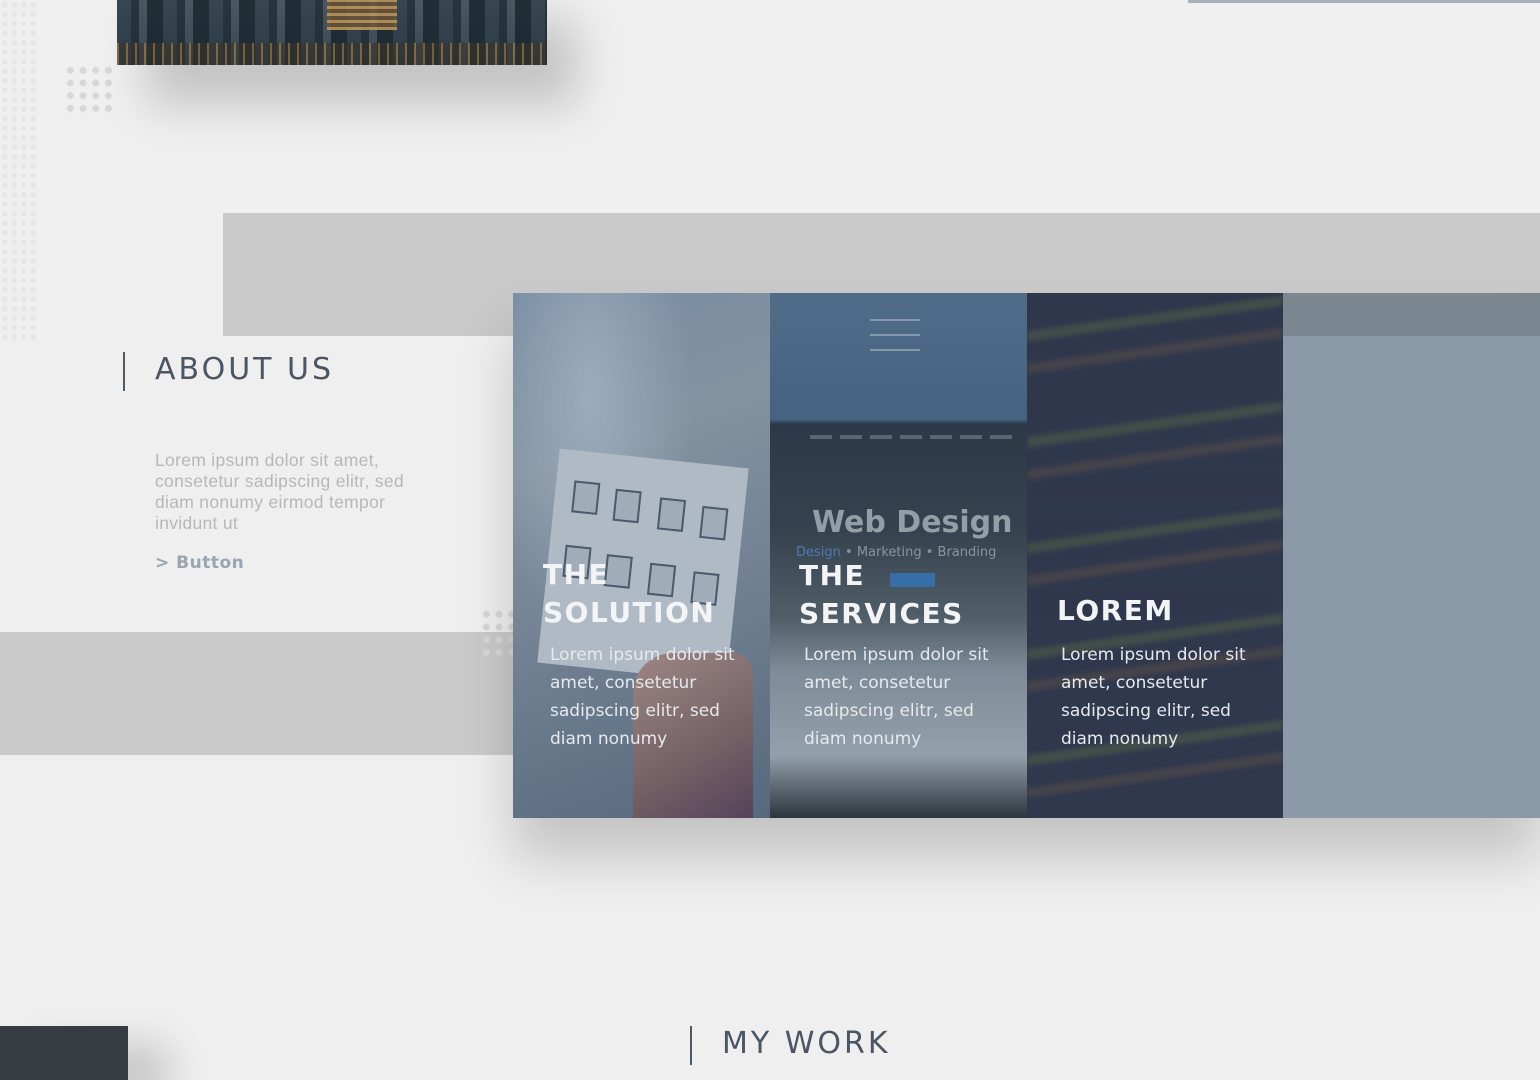 The width and height of the screenshot is (1540, 1080). I want to click on city-lights-decor, so click(362, 15).